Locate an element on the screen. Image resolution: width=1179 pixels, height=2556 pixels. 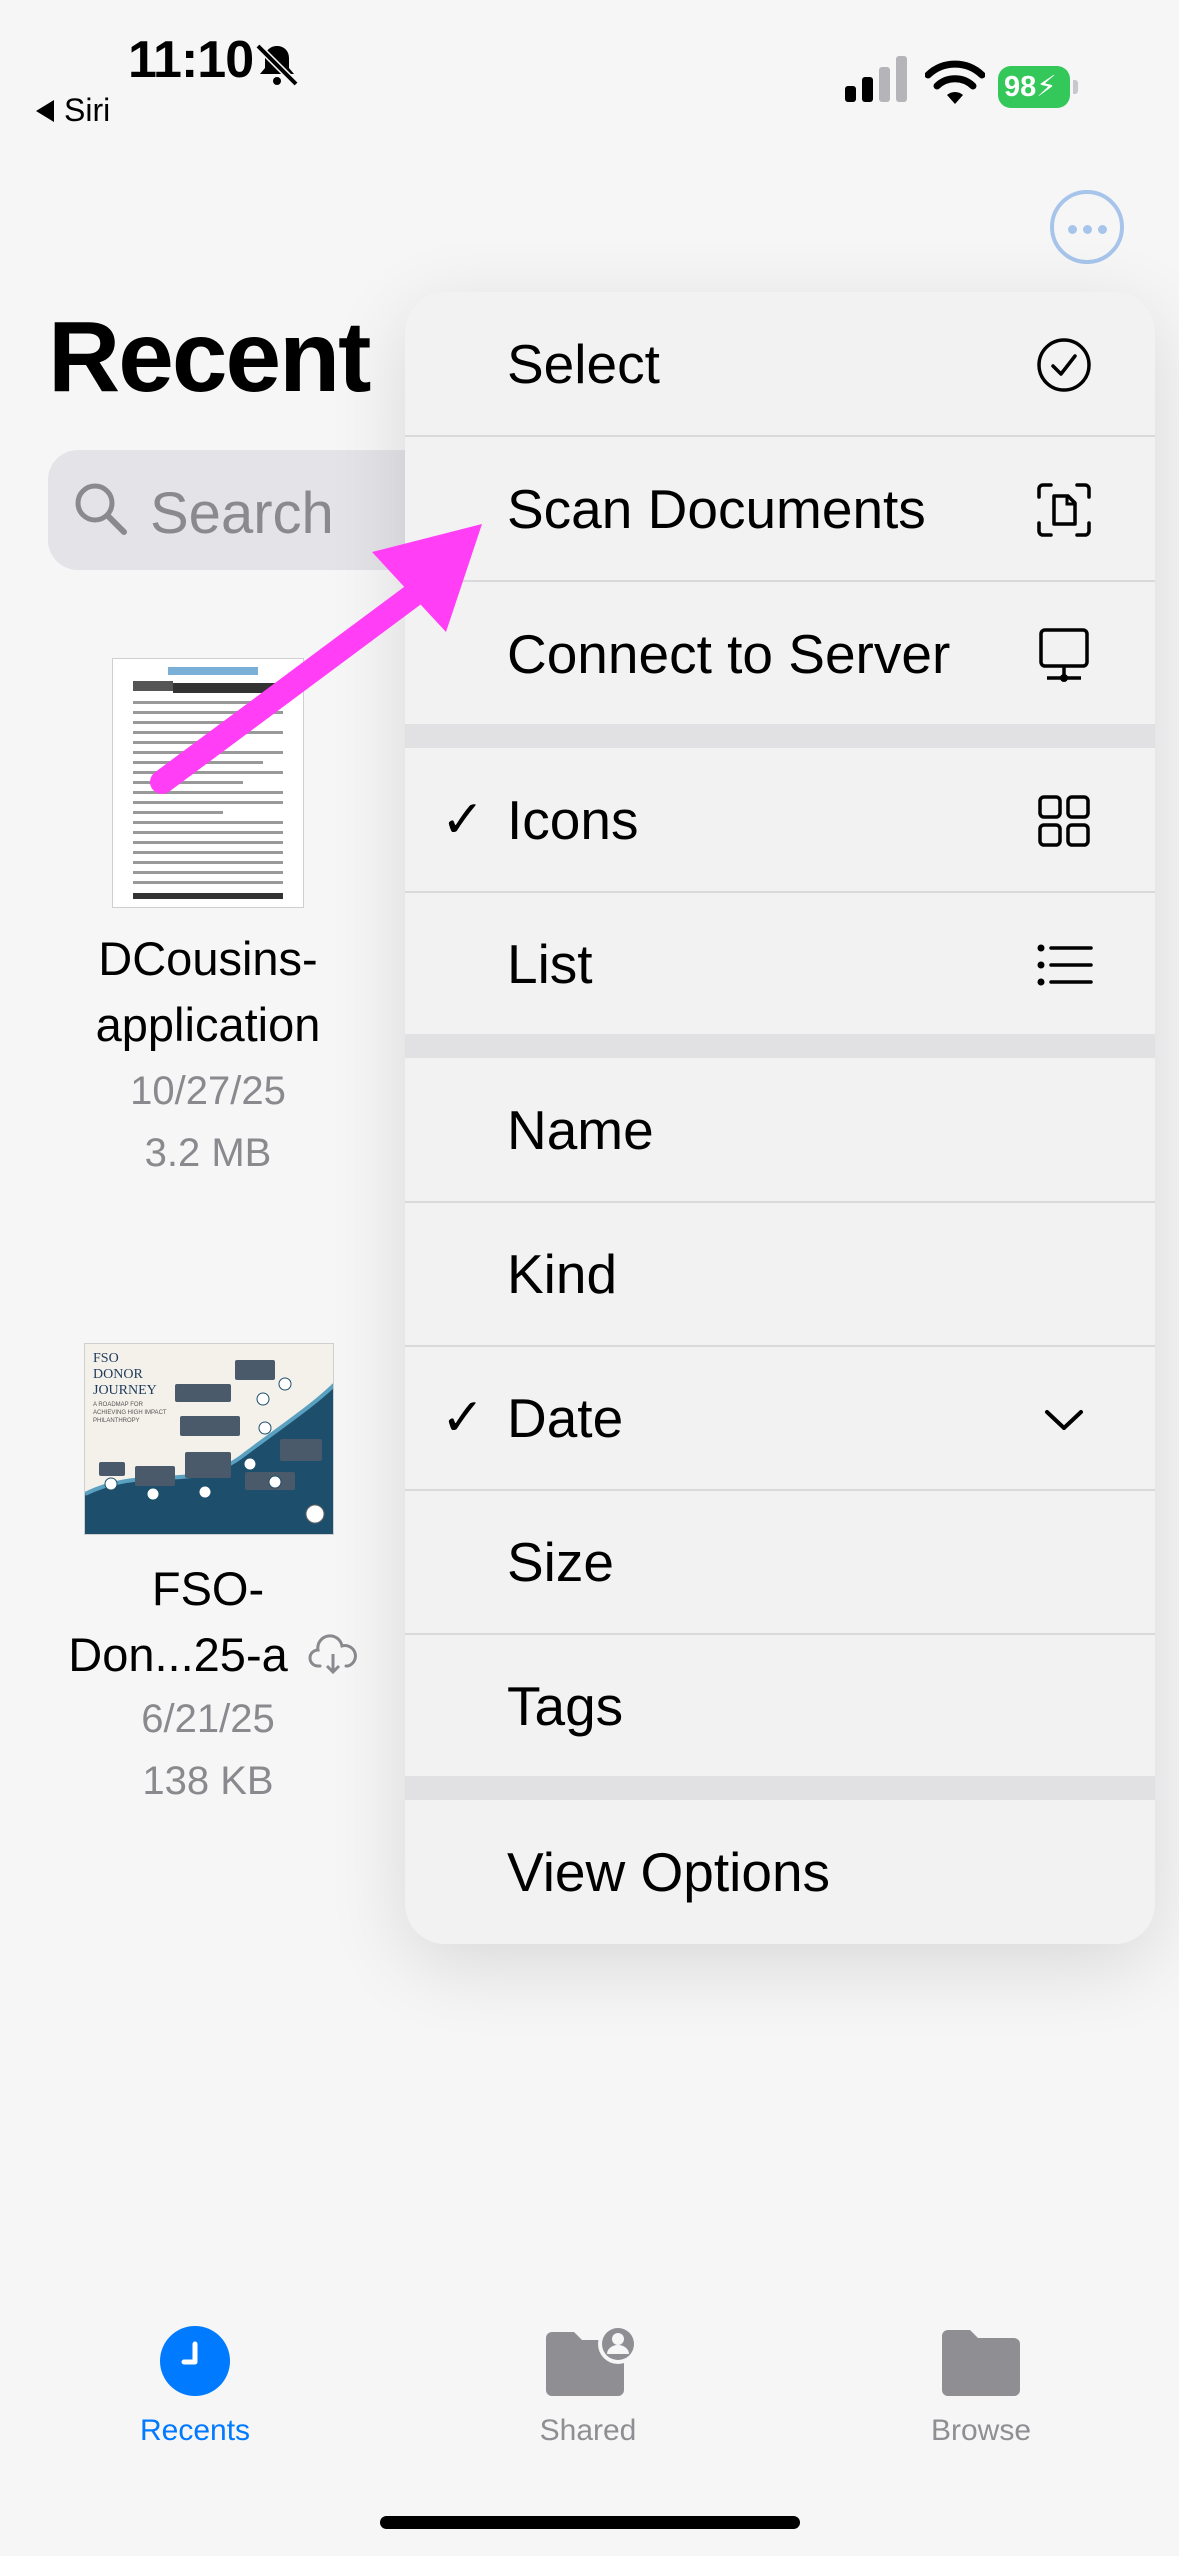
menu-item-sort-kind: Kind is located at coordinates (780, 1274).